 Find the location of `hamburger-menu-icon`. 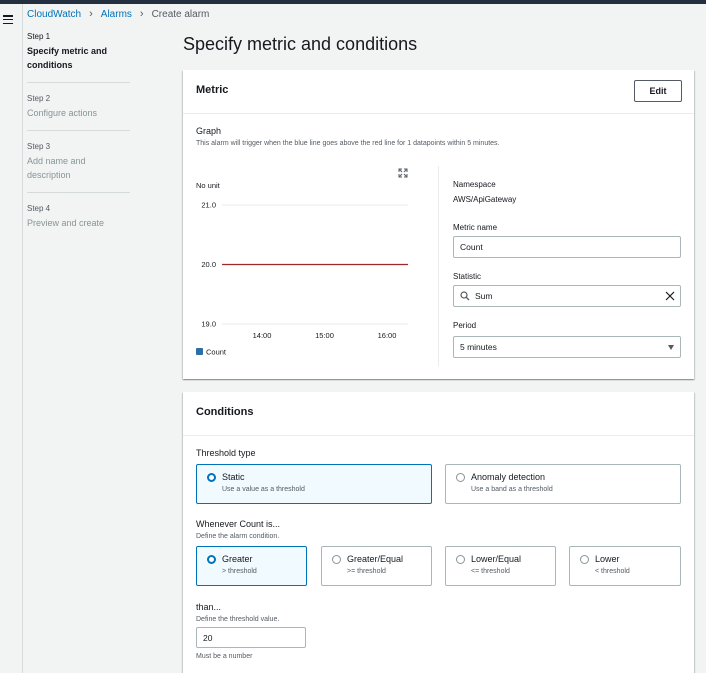

hamburger-menu-icon is located at coordinates (8, 20).